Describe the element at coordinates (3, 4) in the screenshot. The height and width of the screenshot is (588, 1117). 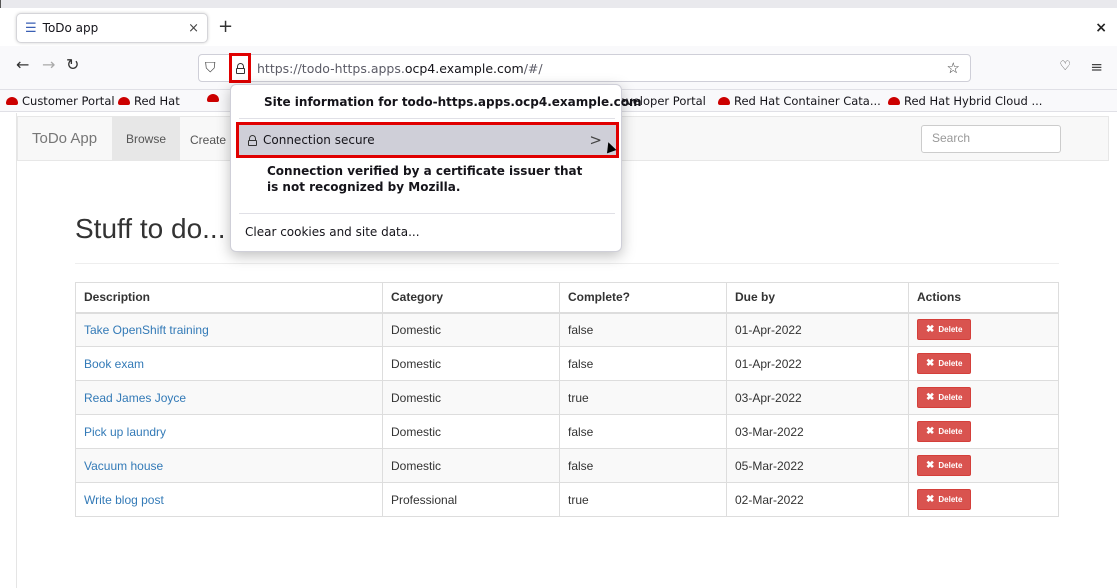
I see `window-corner` at that location.